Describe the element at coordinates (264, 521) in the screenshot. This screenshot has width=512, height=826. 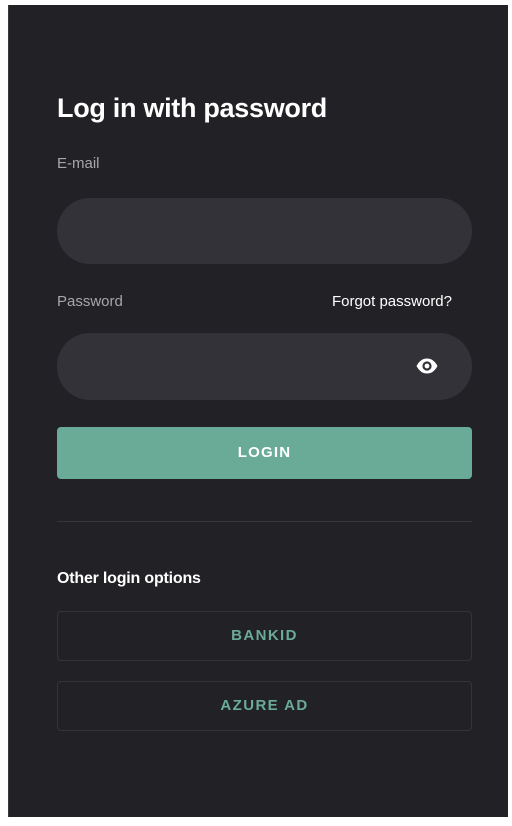
I see `divider` at that location.